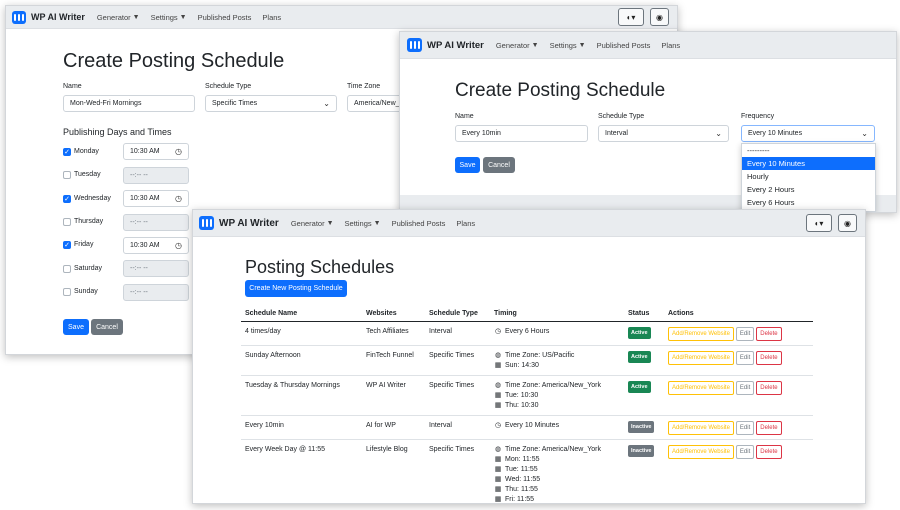  I want to click on time-input-wednesday: 10:30 AM ◷, so click(156, 198).